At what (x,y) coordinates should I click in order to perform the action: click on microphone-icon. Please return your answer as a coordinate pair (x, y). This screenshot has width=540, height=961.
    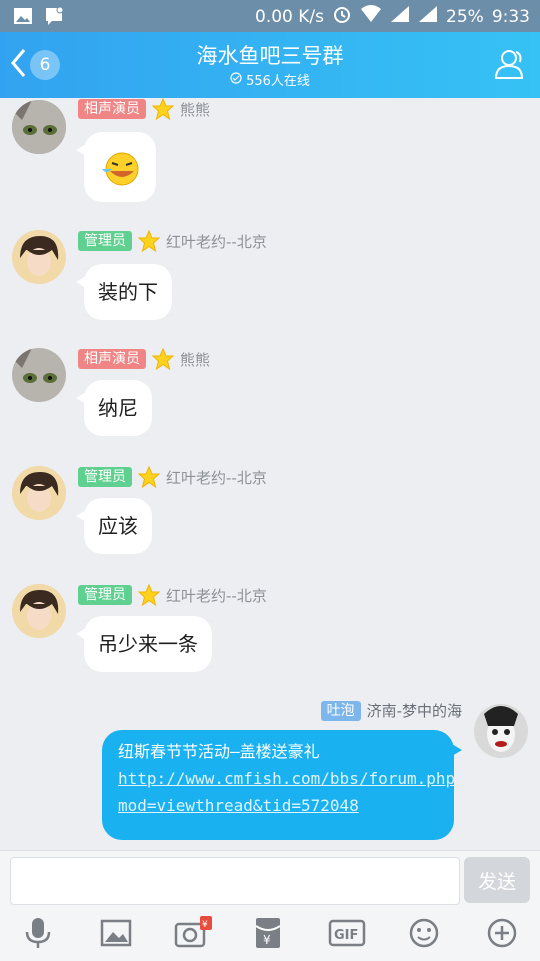
    Looking at the image, I should click on (38, 933).